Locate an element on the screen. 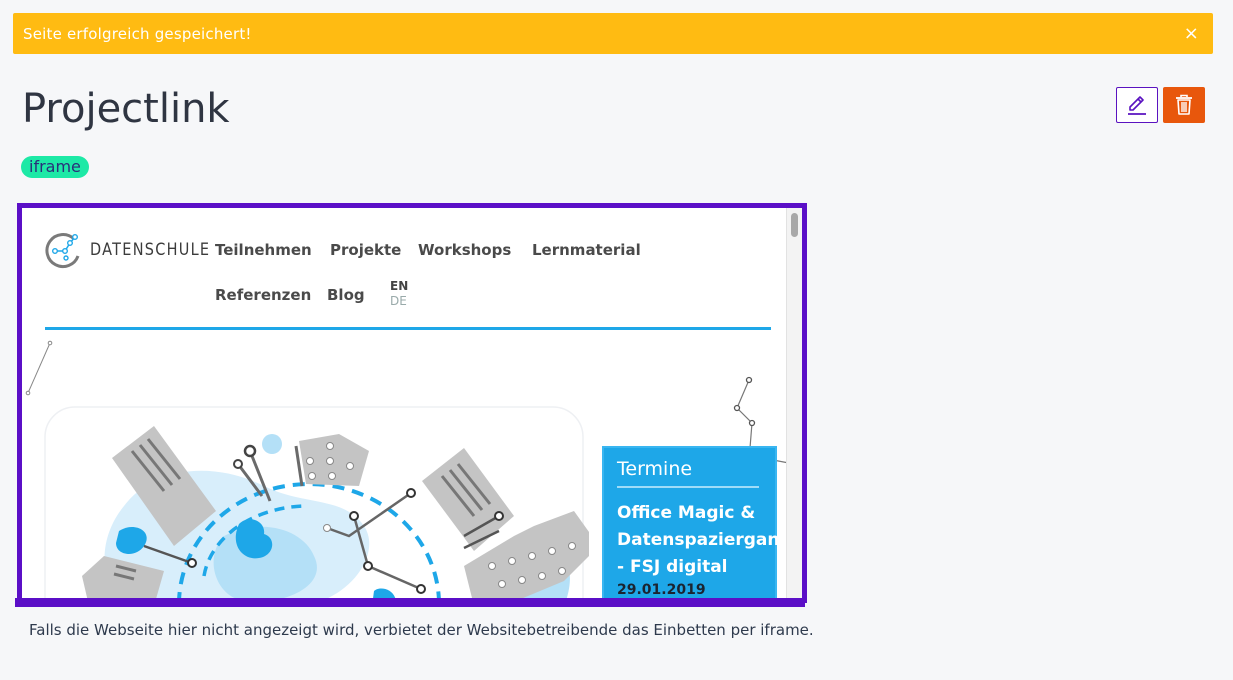  trash-icon is located at coordinates (1184, 104).